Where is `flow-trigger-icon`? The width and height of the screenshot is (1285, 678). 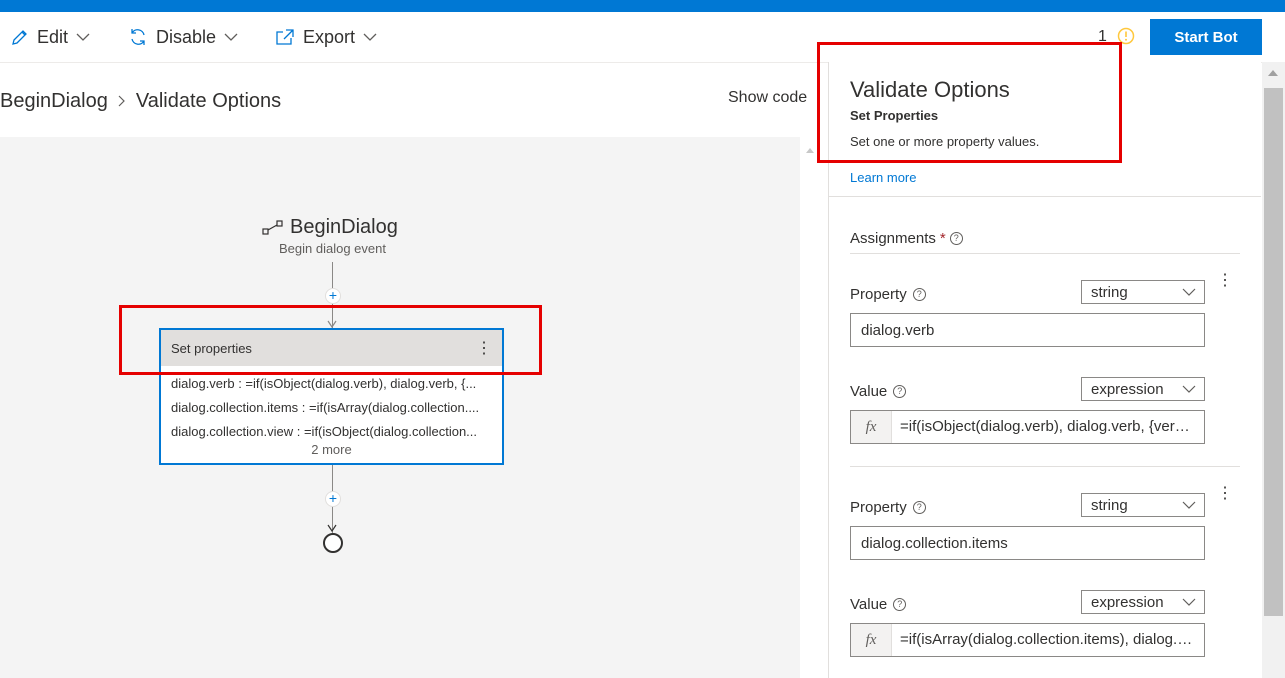 flow-trigger-icon is located at coordinates (272, 227).